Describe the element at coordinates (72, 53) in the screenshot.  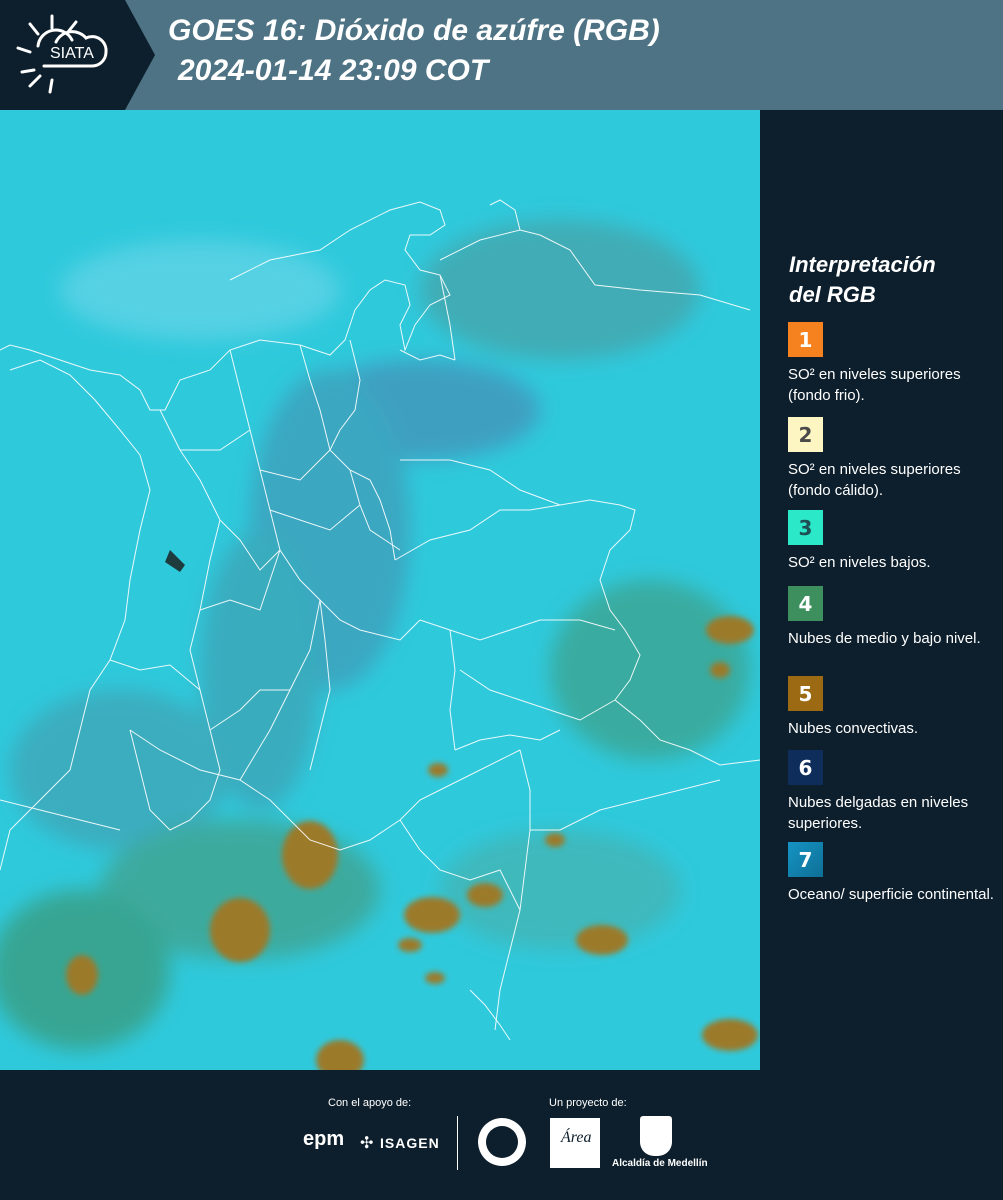
I see `siata-logo-text: SIATA` at that location.